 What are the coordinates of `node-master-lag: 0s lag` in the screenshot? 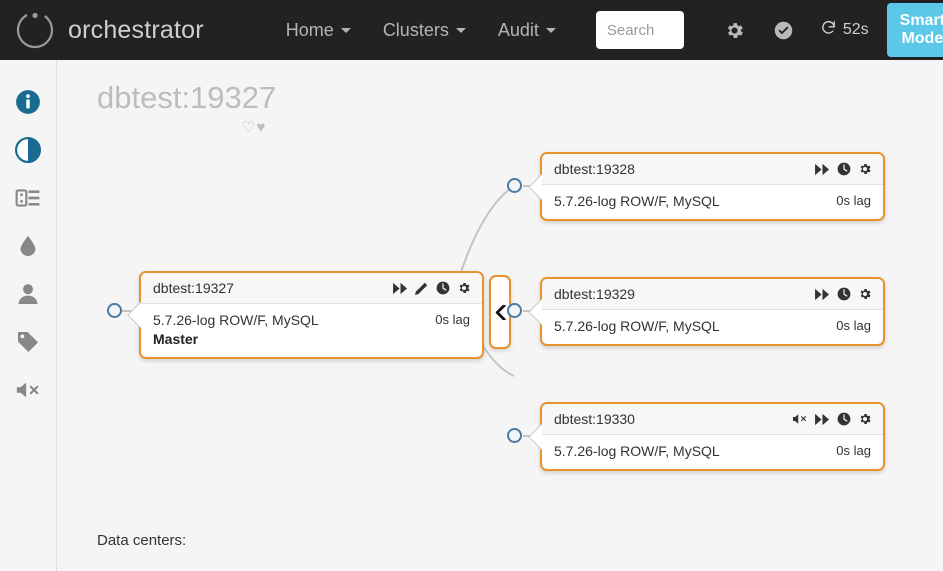 It's located at (452, 319).